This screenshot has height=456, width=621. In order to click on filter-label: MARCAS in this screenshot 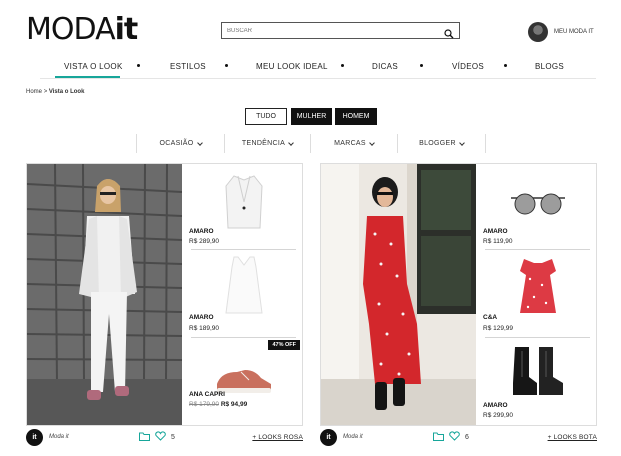, I will do `click(350, 143)`.